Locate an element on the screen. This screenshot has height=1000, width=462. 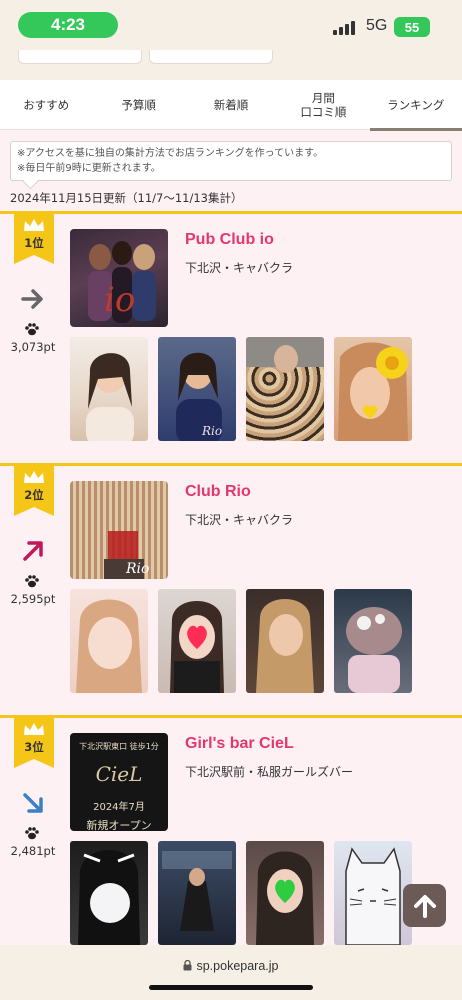
trend-down-arrow-icon is located at coordinates (33, 803).